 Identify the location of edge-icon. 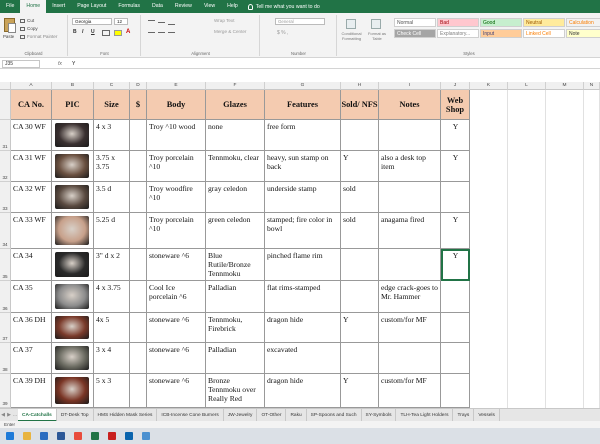
(10, 436).